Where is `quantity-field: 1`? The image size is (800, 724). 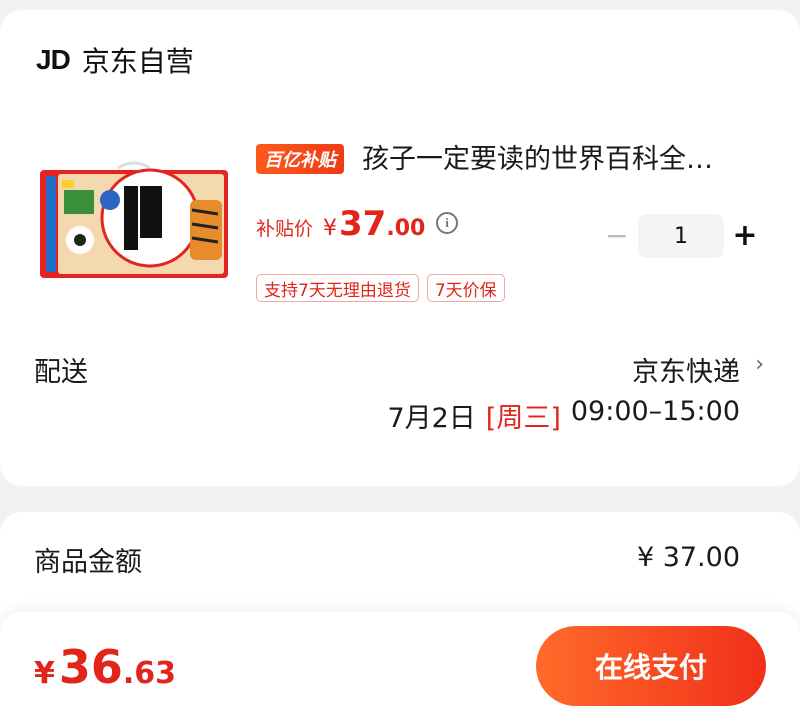 quantity-field: 1 is located at coordinates (681, 236).